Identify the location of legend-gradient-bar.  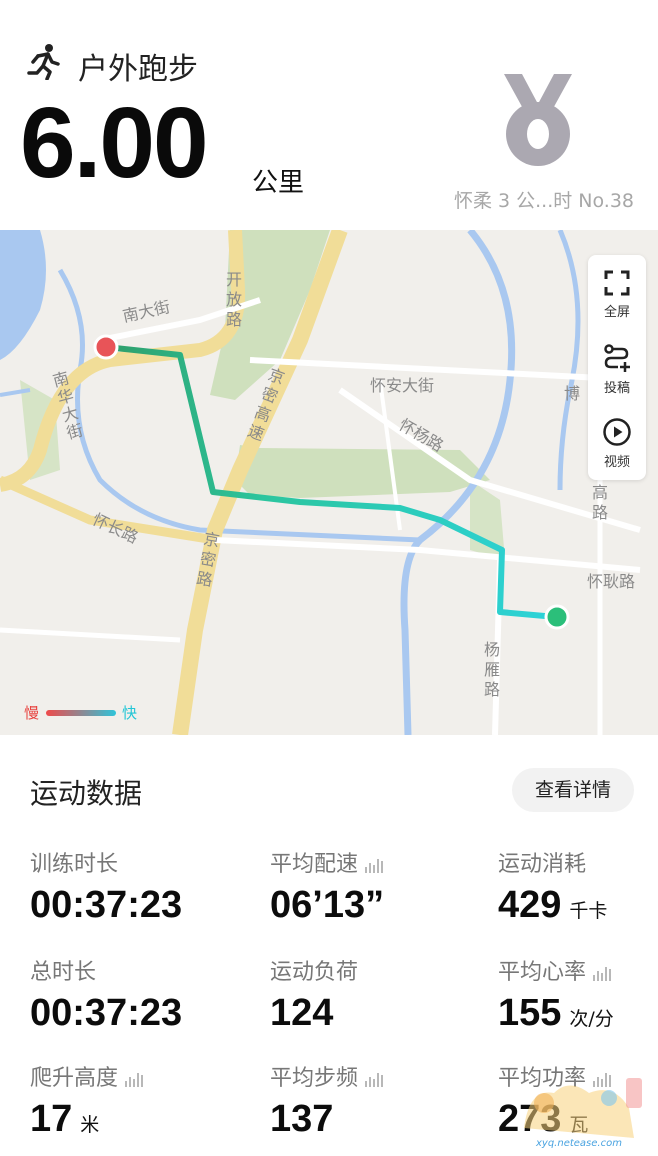
(81, 713).